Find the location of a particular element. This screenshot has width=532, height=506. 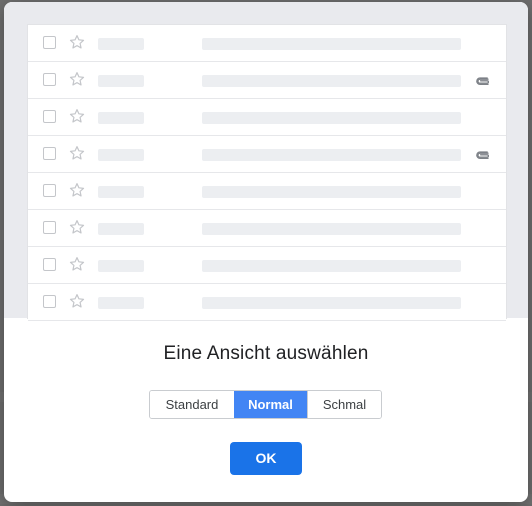

ok-button: OK is located at coordinates (266, 458).